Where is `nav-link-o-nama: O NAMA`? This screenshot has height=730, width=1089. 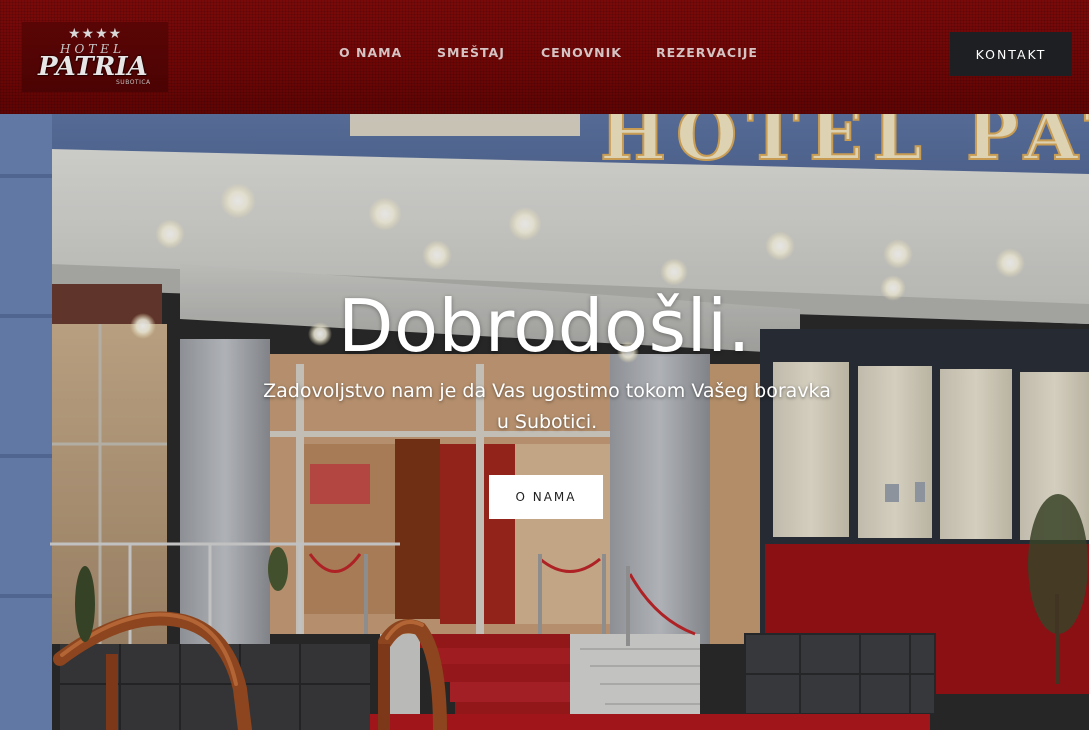
nav-link-o-nama: O NAMA is located at coordinates (370, 52).